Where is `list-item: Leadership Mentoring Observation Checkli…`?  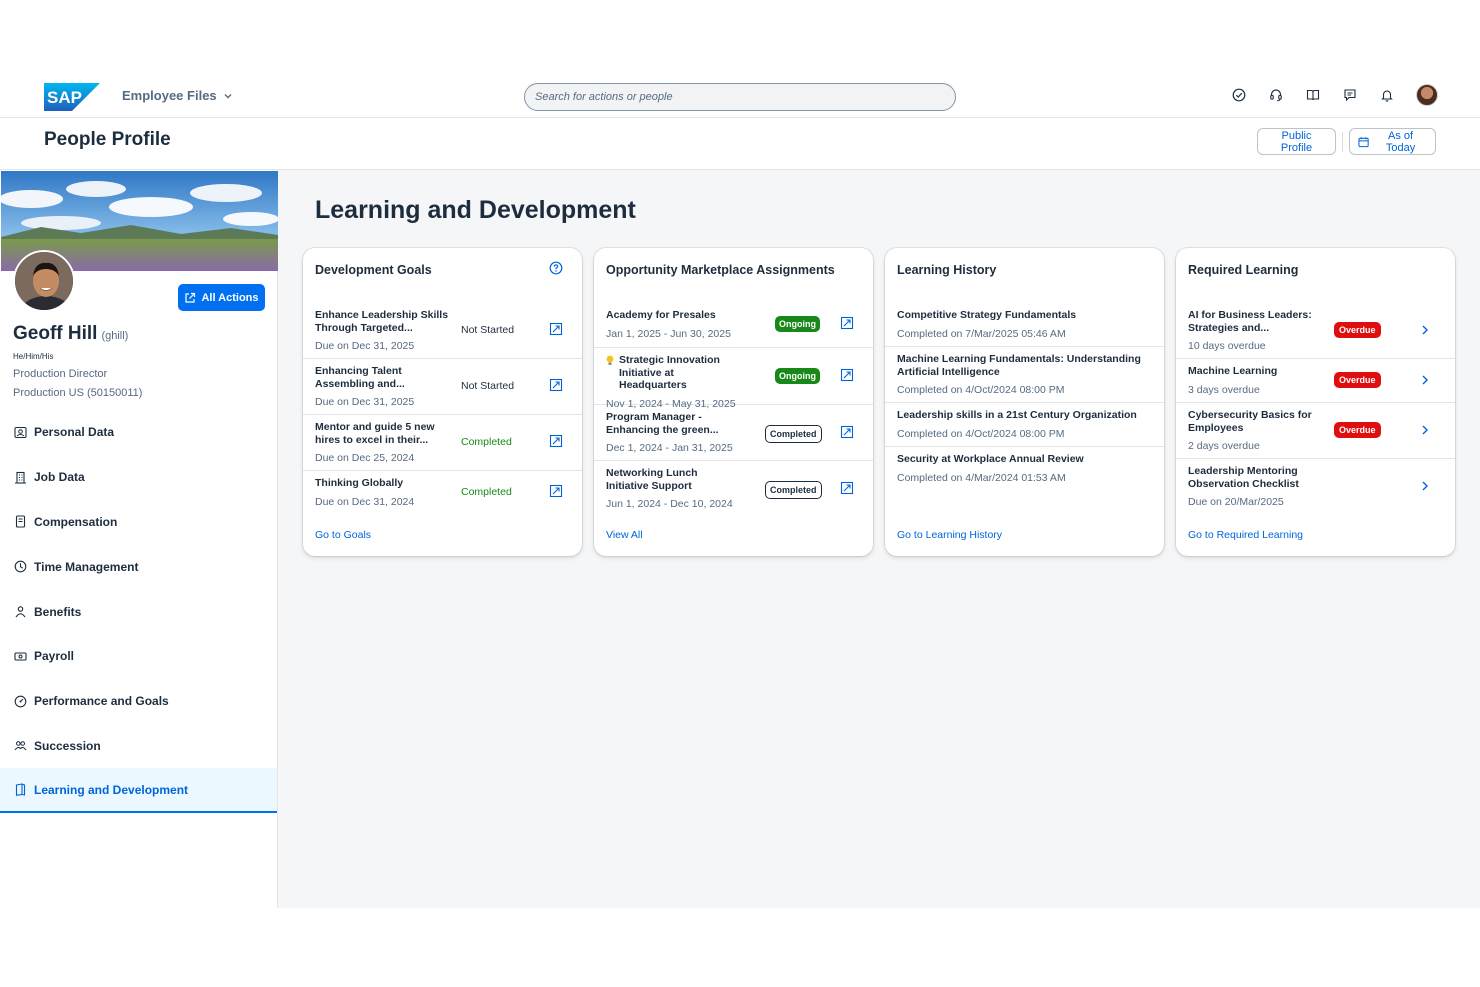 list-item: Leadership Mentoring Observation Checkli… is located at coordinates (1315, 487).